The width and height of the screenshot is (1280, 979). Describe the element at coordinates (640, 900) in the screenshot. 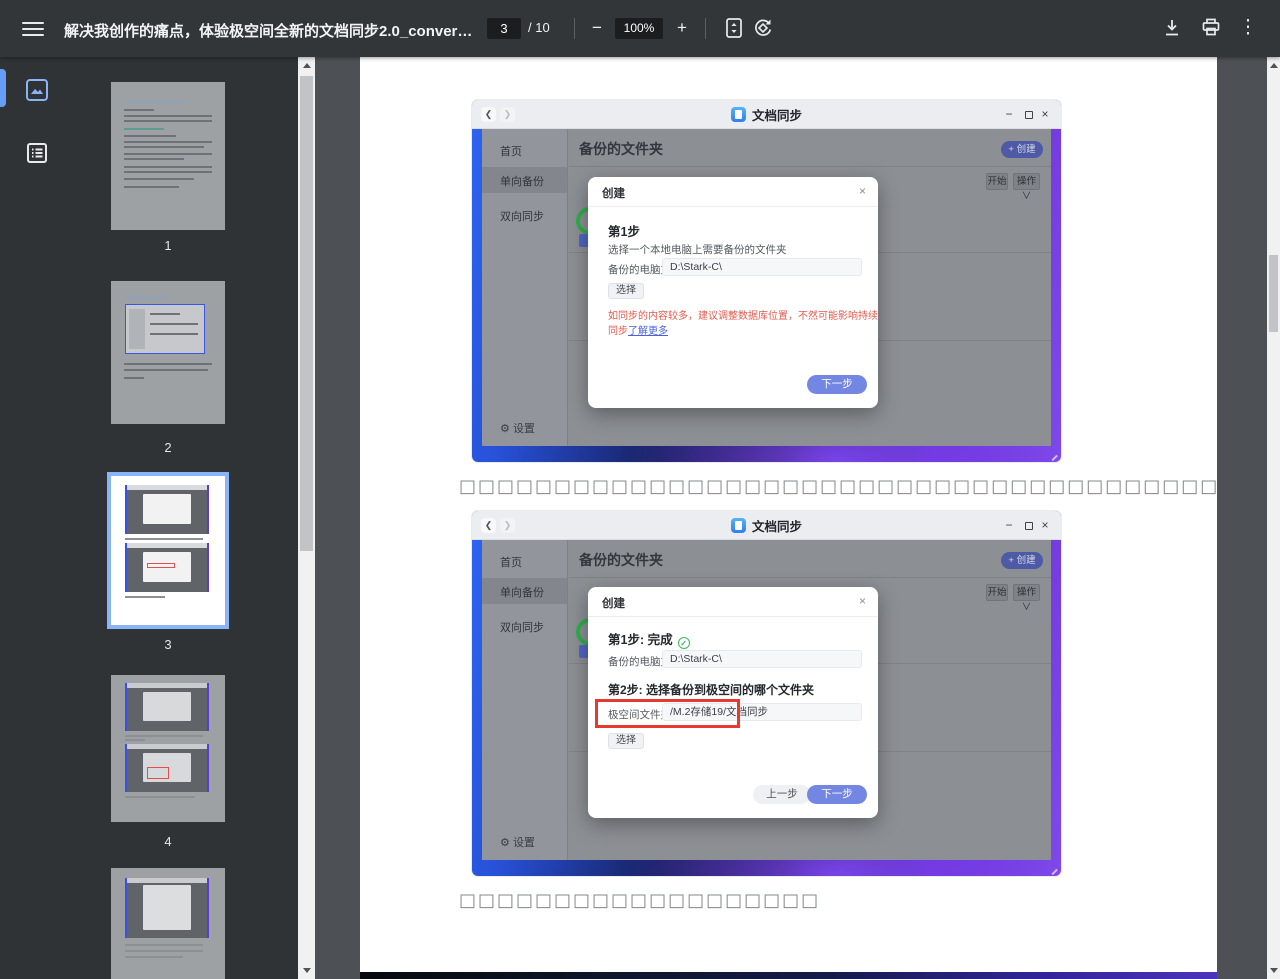

I see `caption-text-2: □□□□□□□□□□□□□□□□□□□` at that location.